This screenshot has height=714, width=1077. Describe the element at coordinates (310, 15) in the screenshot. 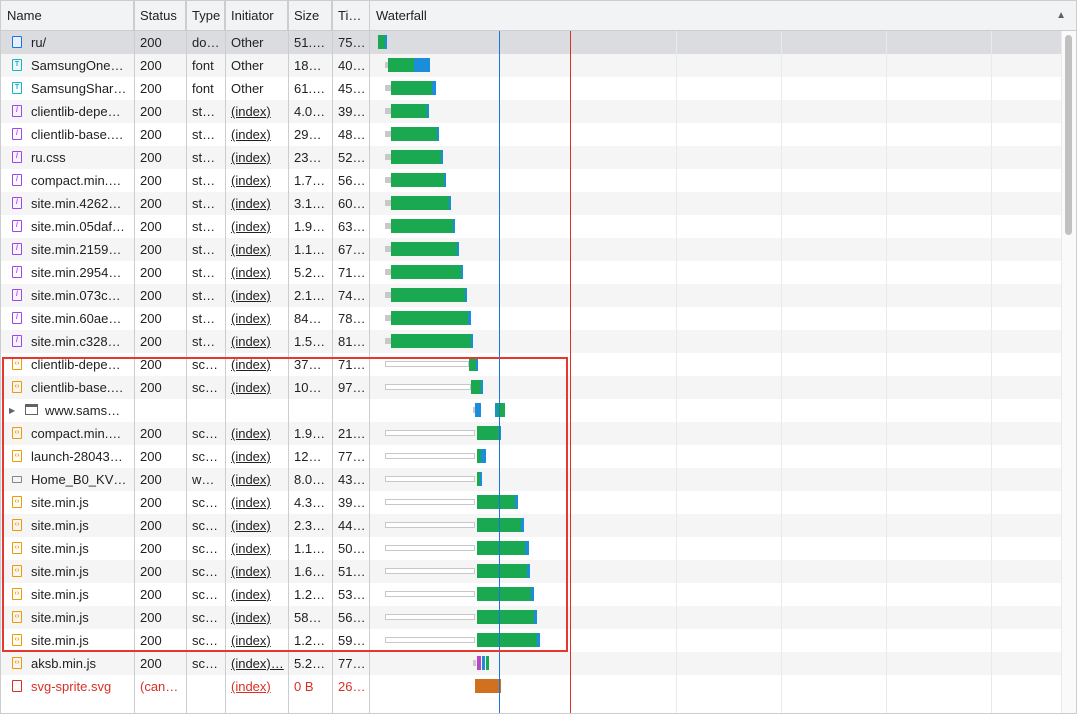

I see `column-header-size: Size` at that location.